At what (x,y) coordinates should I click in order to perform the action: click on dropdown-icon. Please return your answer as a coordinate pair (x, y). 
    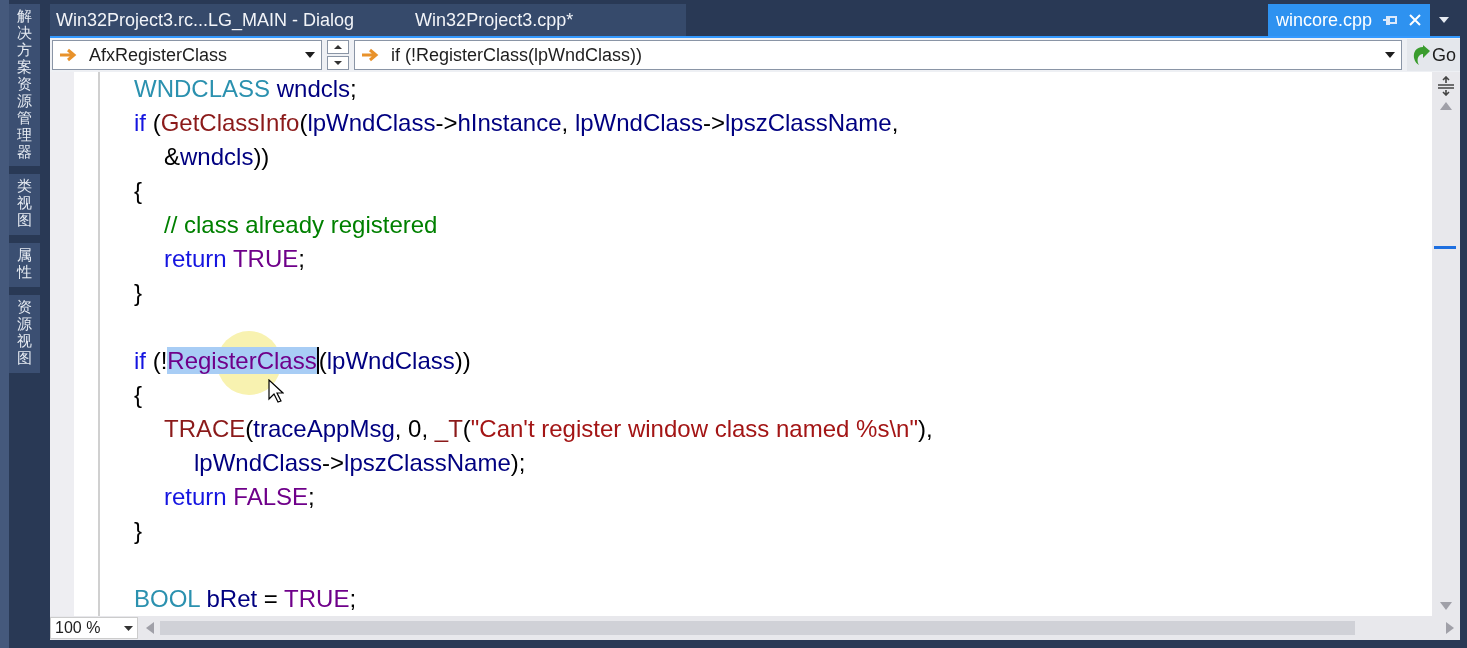
    Looking at the image, I should click on (1444, 20).